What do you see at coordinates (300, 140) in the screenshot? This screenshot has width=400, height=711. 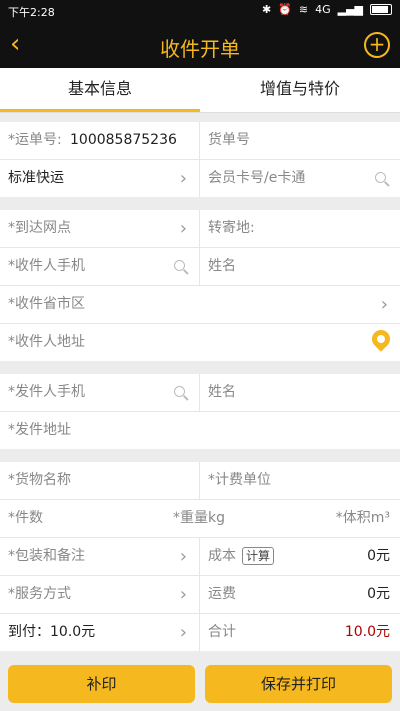 I see `goods-no-input: 货单号` at bounding box center [300, 140].